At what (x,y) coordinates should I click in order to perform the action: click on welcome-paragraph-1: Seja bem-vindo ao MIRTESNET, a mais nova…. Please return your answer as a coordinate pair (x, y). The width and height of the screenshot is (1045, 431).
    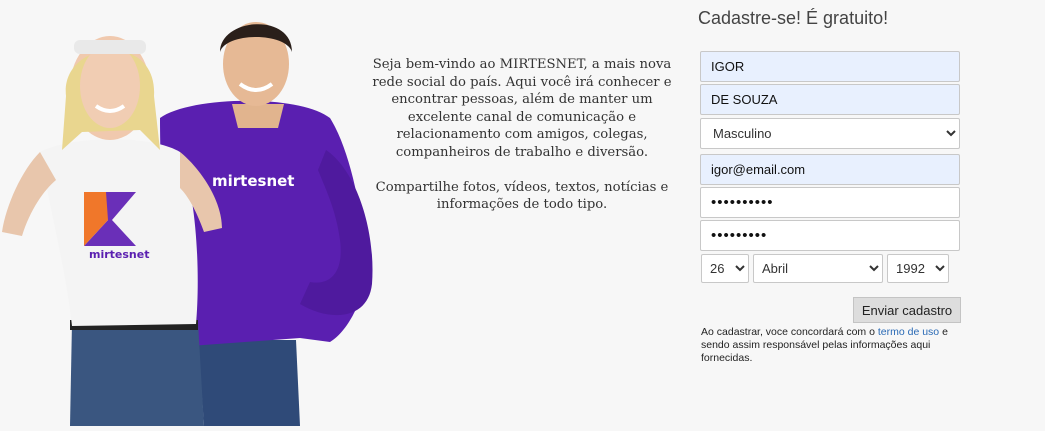
    Looking at the image, I should click on (522, 108).